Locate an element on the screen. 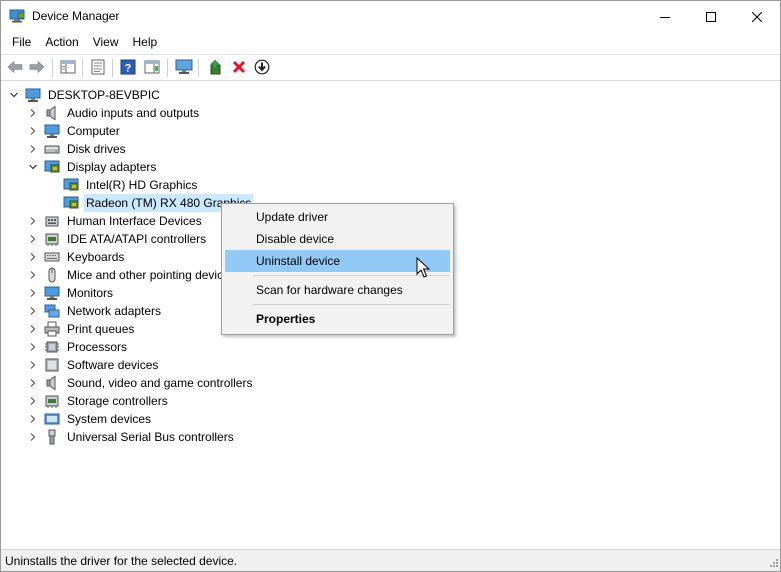 This screenshot has width=781, height=572. window-title: Device Manager is located at coordinates (76, 16).